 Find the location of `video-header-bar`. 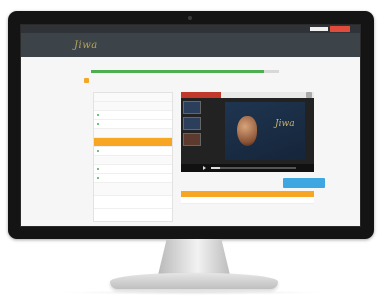

video-header-bar is located at coordinates (247, 95).